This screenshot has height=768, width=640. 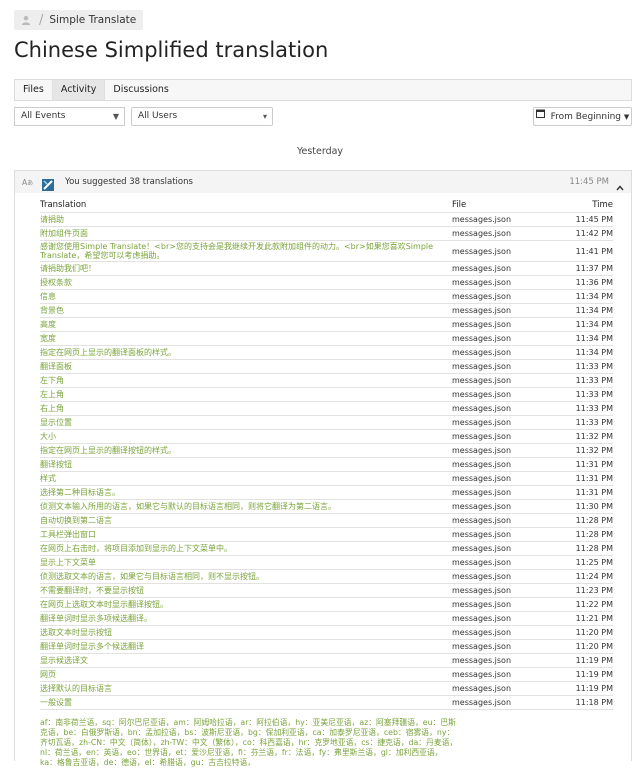 What do you see at coordinates (26, 20) in the screenshot?
I see `user-icon` at bounding box center [26, 20].